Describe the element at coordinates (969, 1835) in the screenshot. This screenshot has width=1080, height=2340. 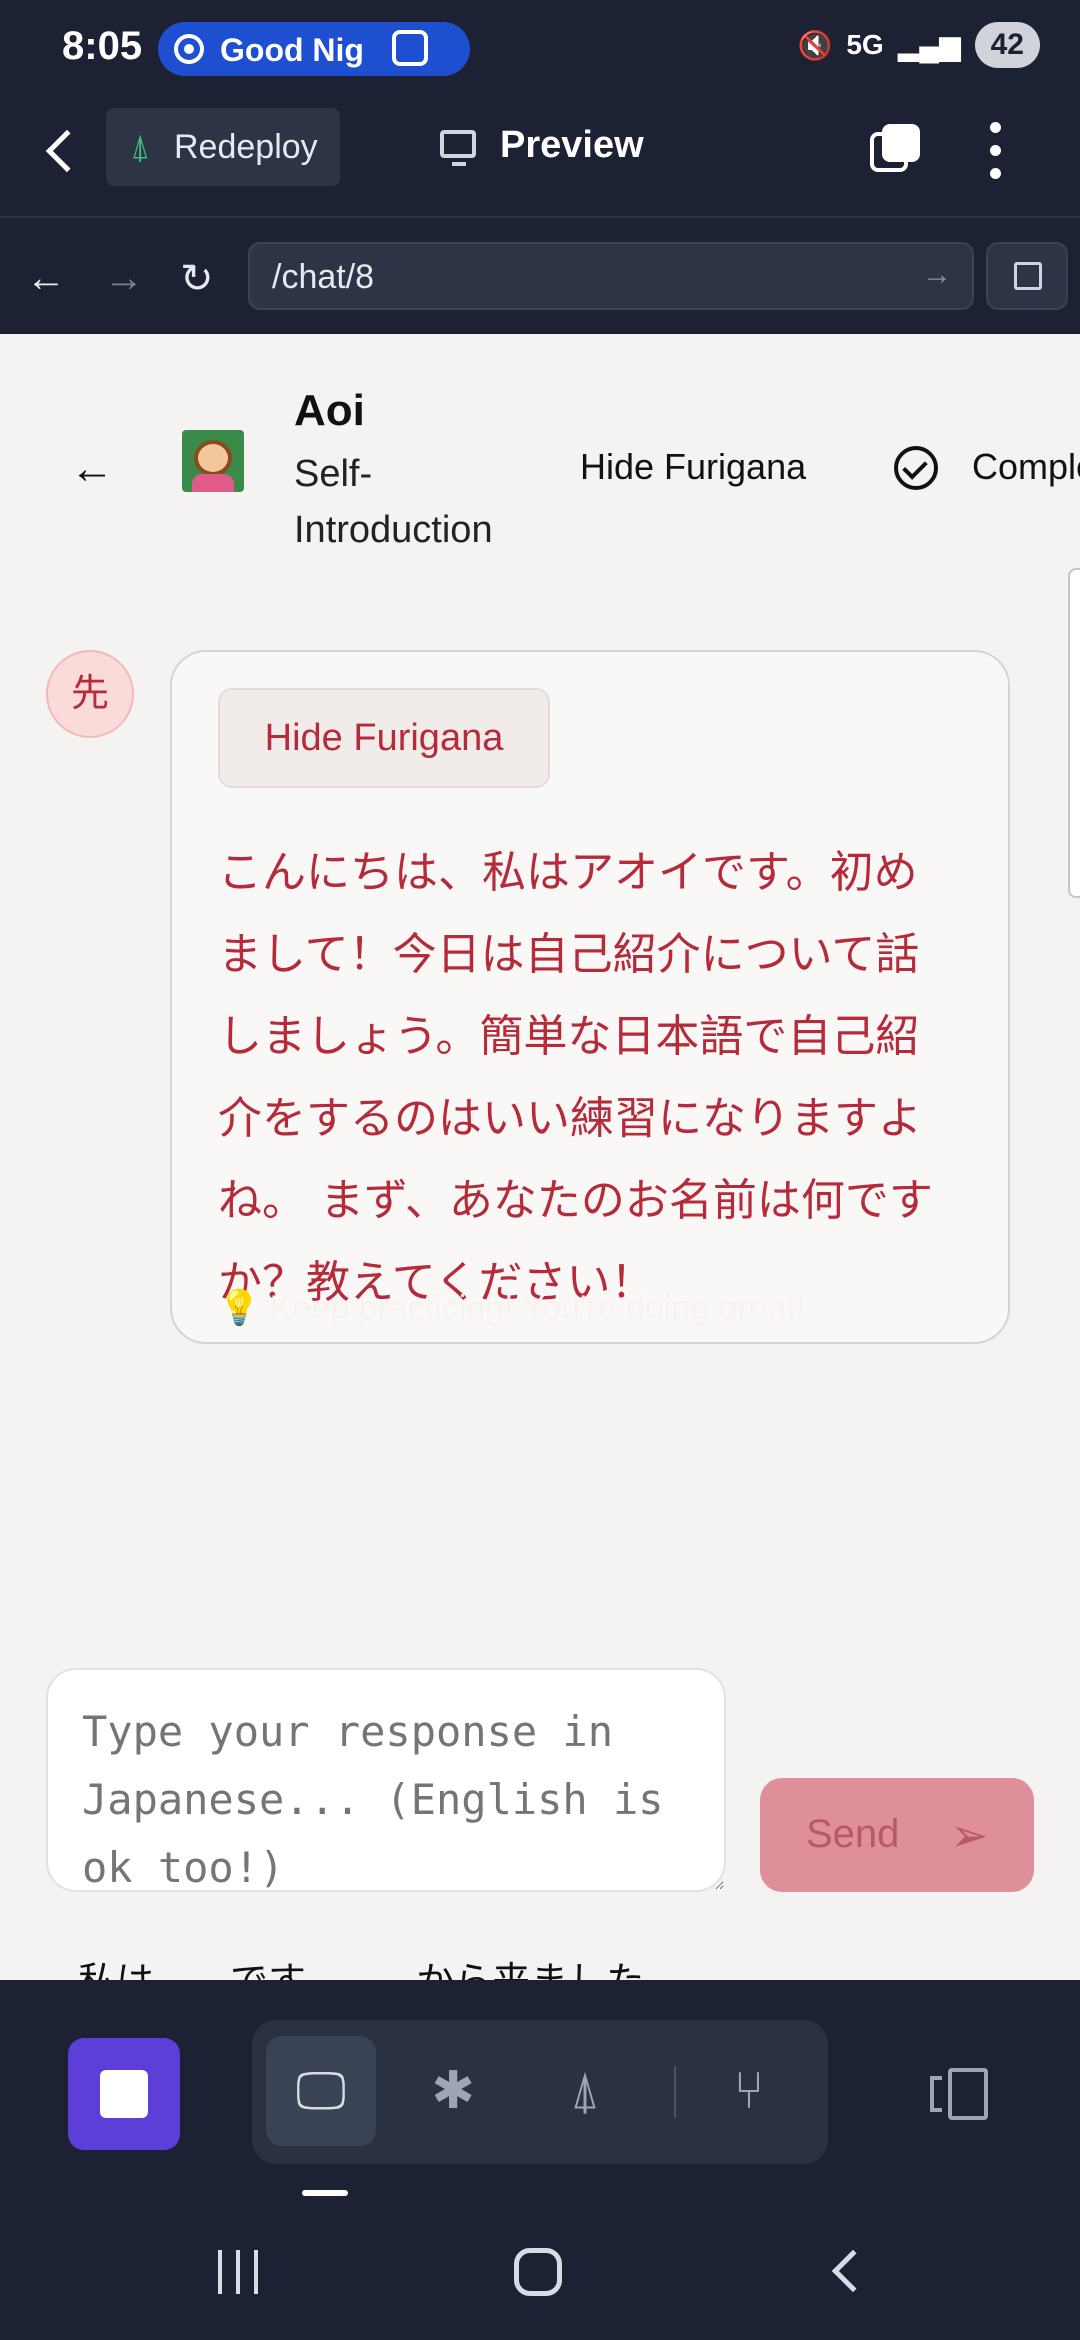
I see `send-icon: ➢` at that location.